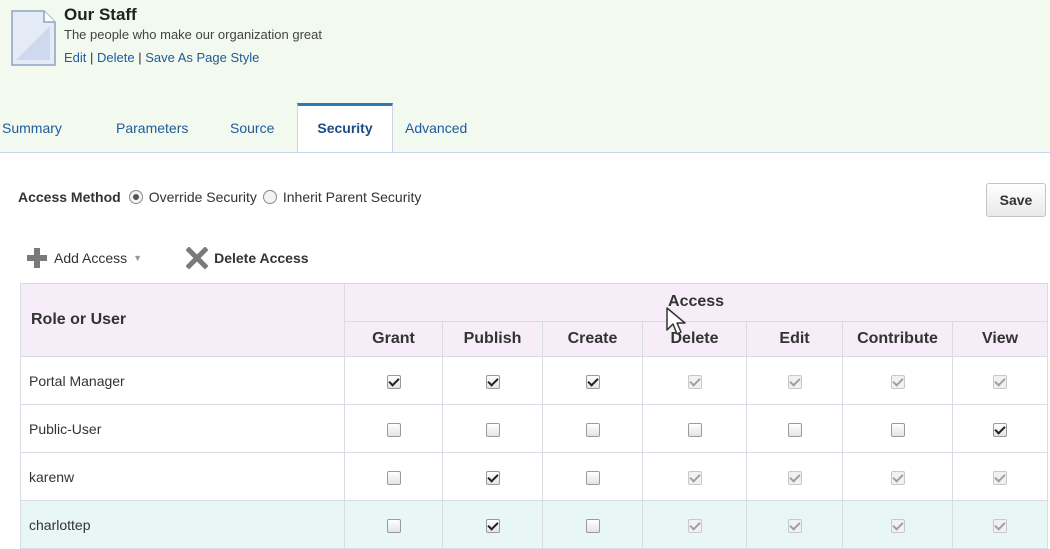  Describe the element at coordinates (492, 338) in the screenshot. I see `column-header-publish: Publish` at that location.